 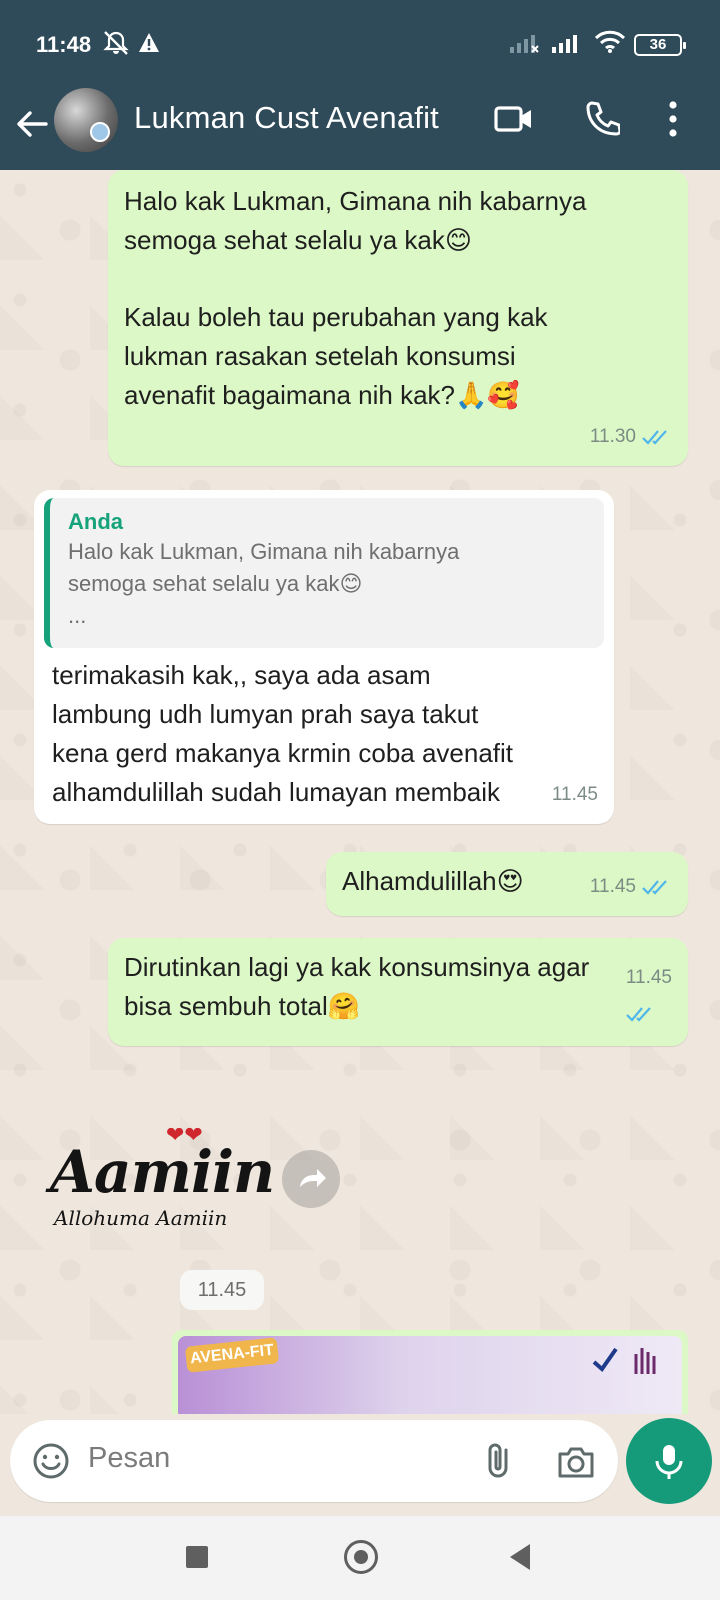 What do you see at coordinates (320, 356) in the screenshot?
I see `message-text: lukman rasakan setelah konsumsi` at bounding box center [320, 356].